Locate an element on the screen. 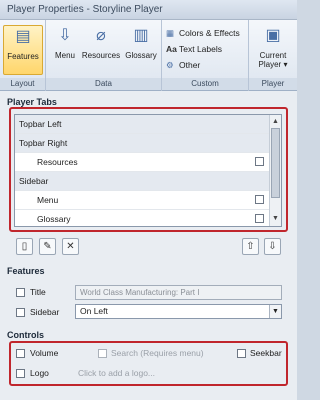  arrow-down-icon: ⇩ is located at coordinates (272, 246).